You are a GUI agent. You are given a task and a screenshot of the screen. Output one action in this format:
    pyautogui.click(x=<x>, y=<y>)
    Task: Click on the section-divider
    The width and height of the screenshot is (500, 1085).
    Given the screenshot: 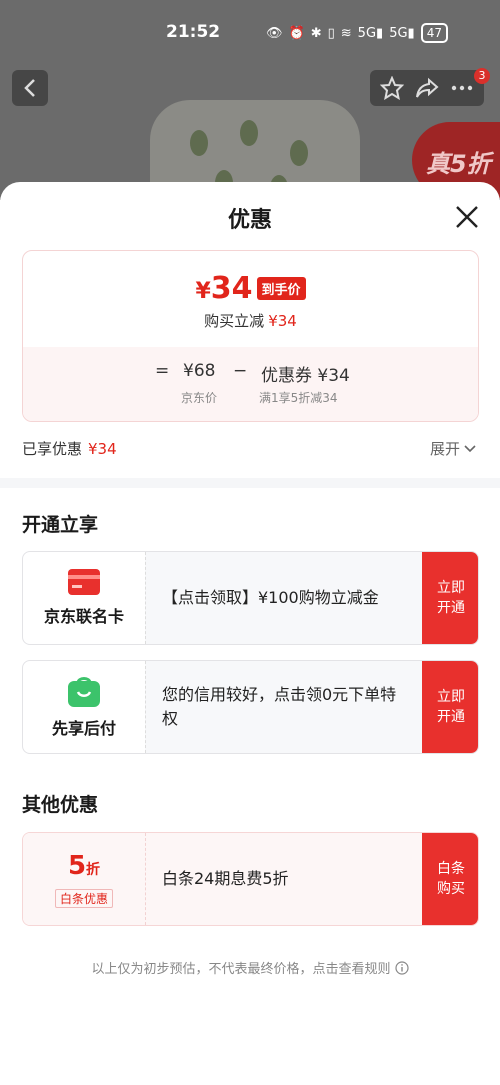 What is the action you would take?
    pyautogui.click(x=250, y=483)
    